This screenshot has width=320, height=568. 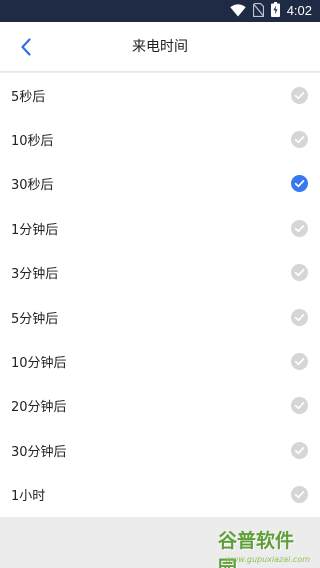 I want to click on option-label: 5秒后, so click(x=28, y=97).